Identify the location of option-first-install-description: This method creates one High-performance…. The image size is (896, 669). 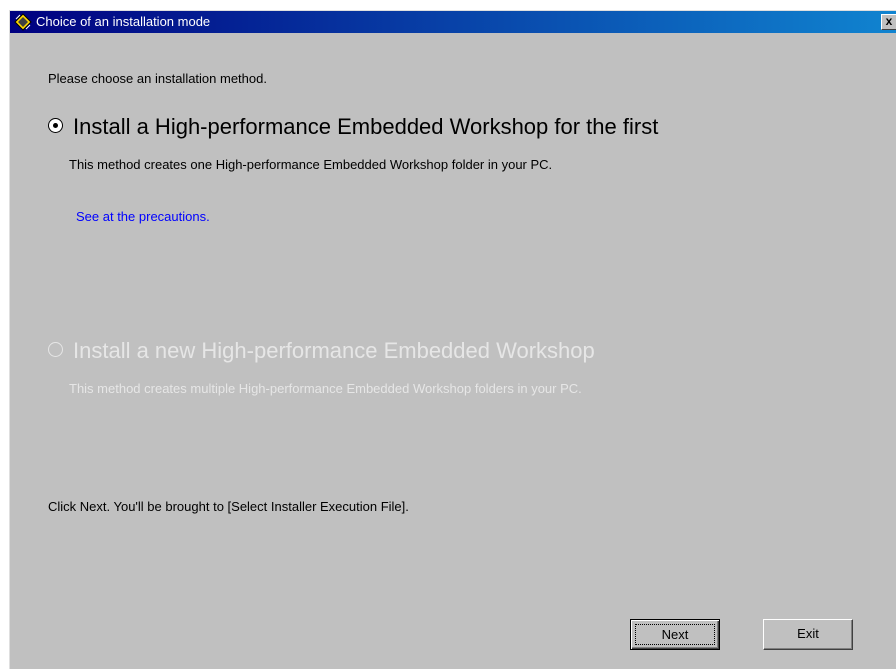
(311, 164).